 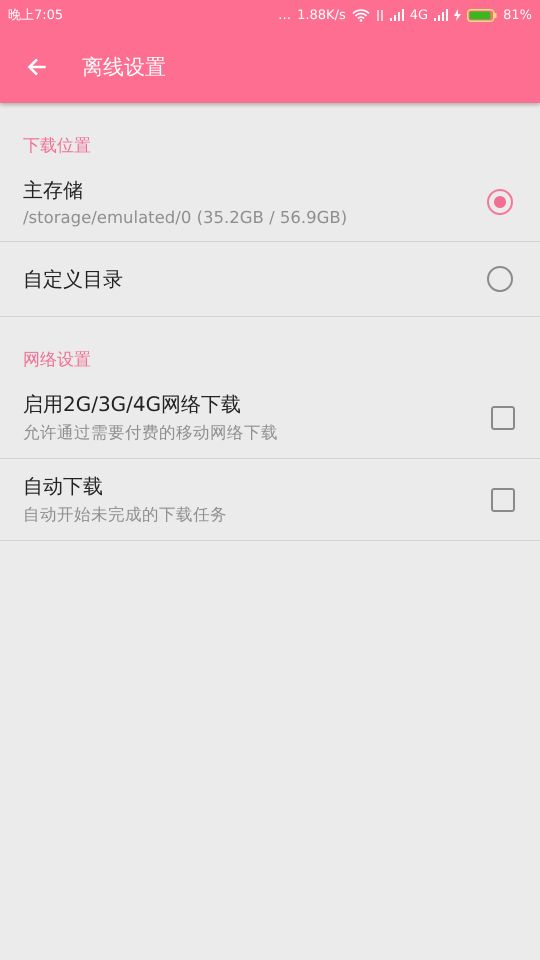 I want to click on battery-icon, so click(x=482, y=15).